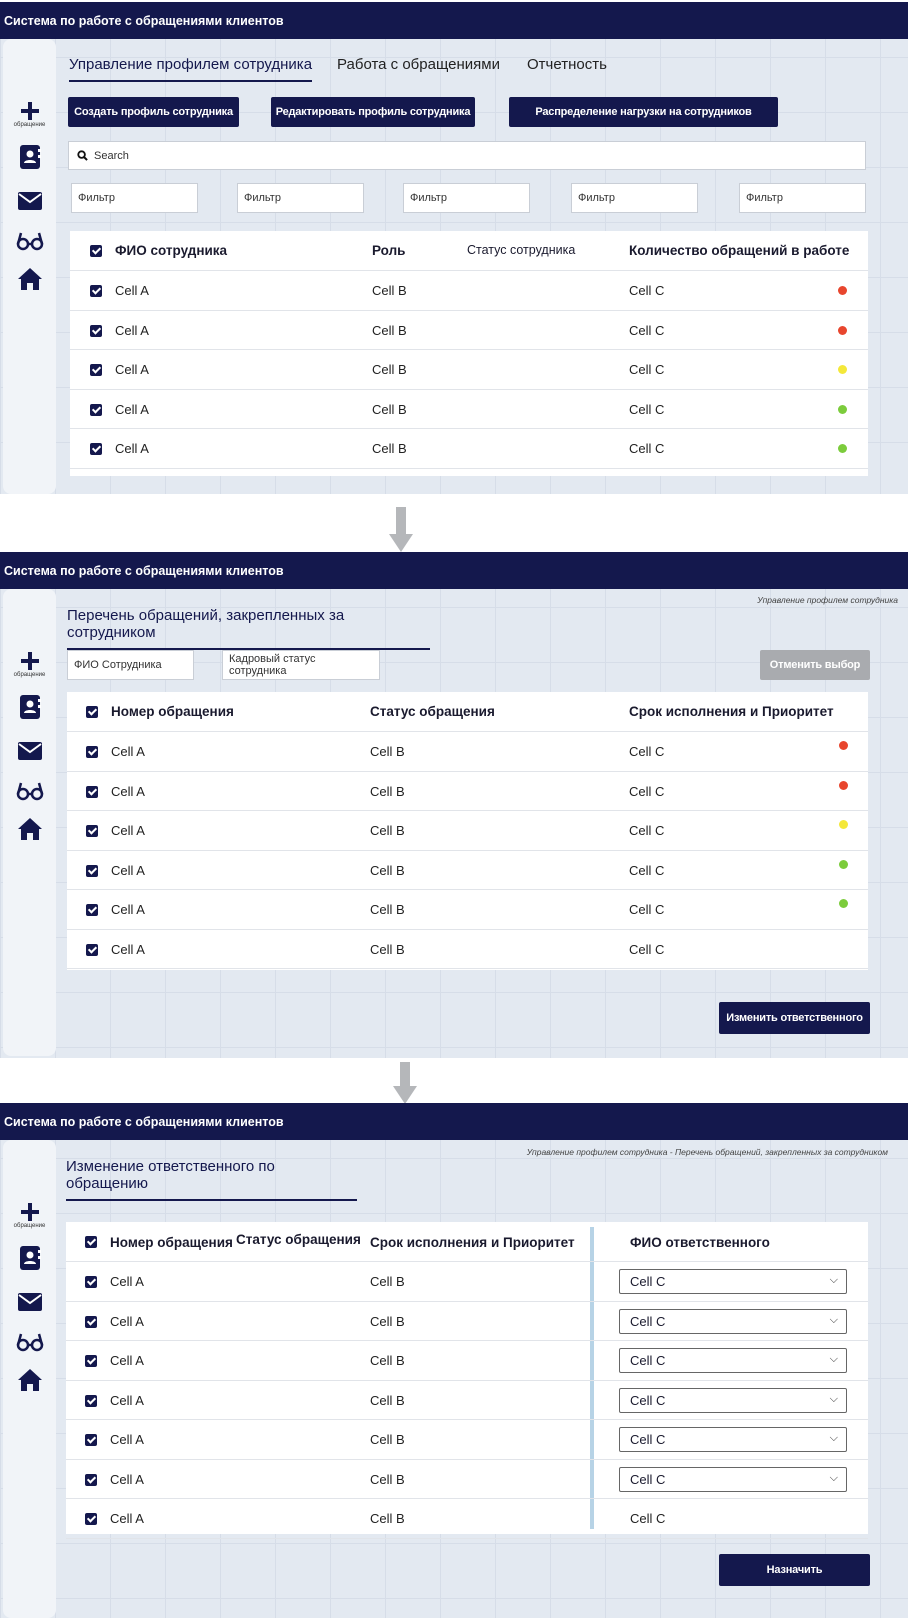 The image size is (908, 1620). What do you see at coordinates (794, 1570) in the screenshot?
I see `assign-button: Назначить` at bounding box center [794, 1570].